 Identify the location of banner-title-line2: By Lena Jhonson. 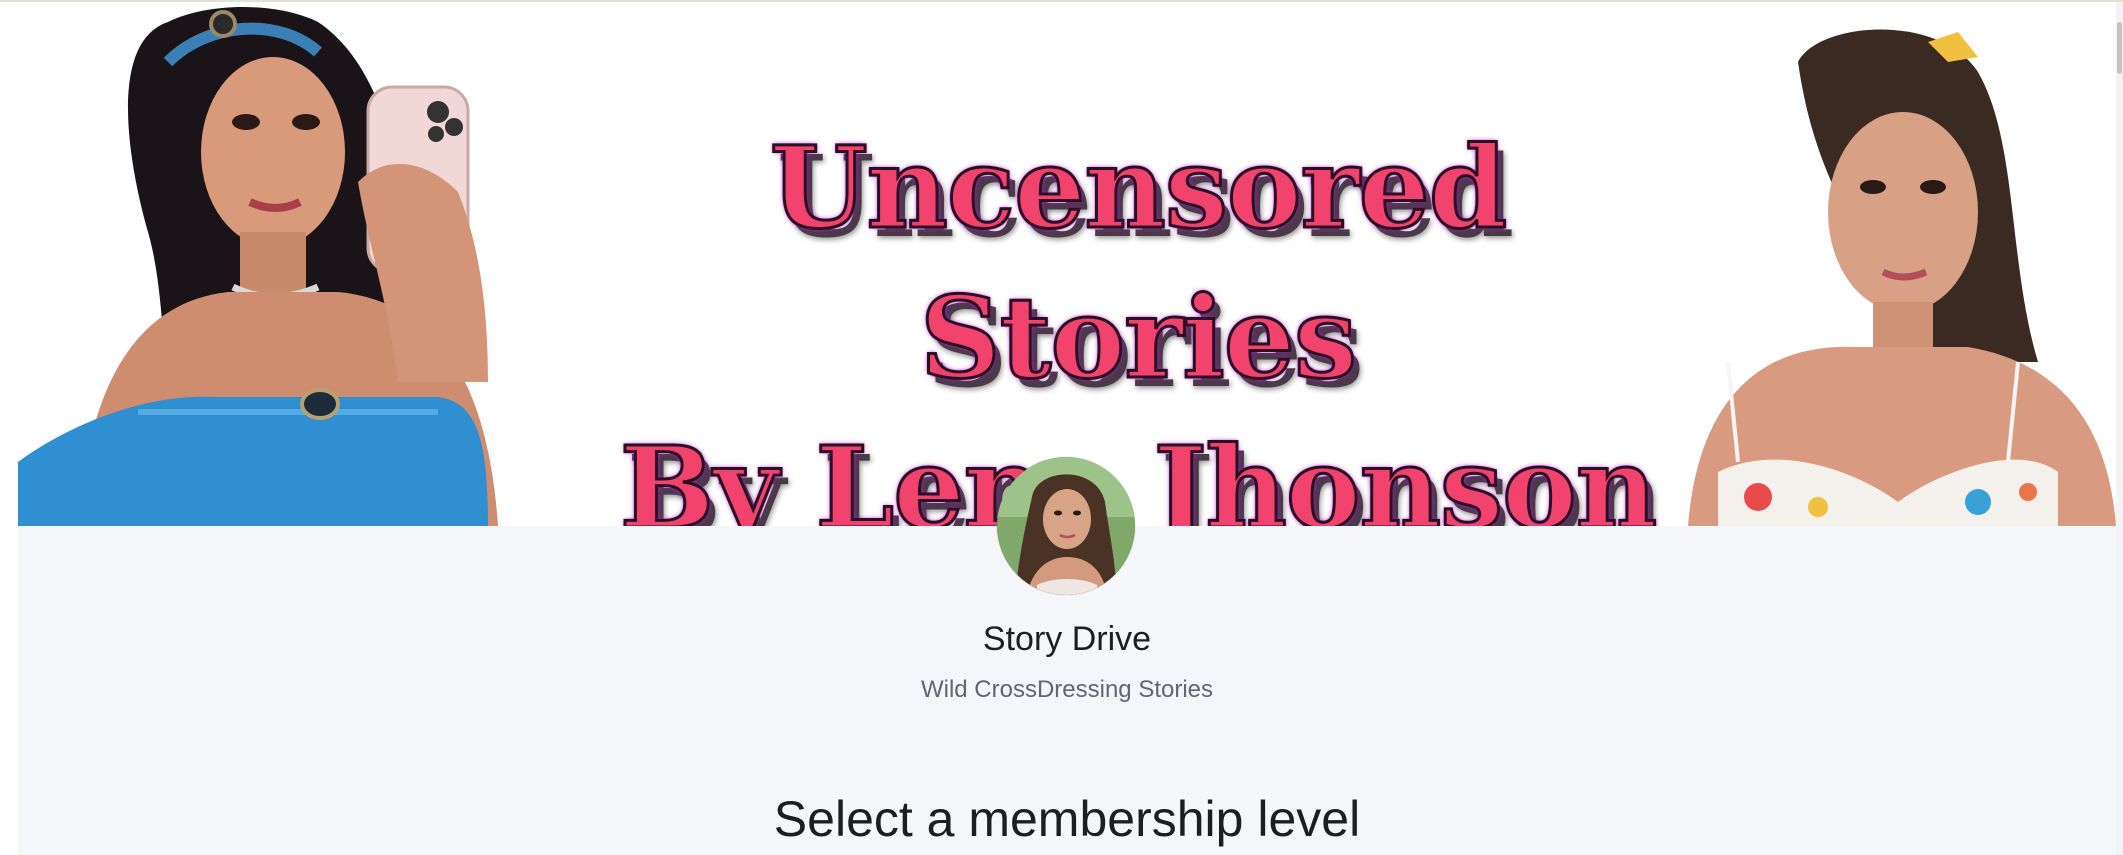
(1138, 474).